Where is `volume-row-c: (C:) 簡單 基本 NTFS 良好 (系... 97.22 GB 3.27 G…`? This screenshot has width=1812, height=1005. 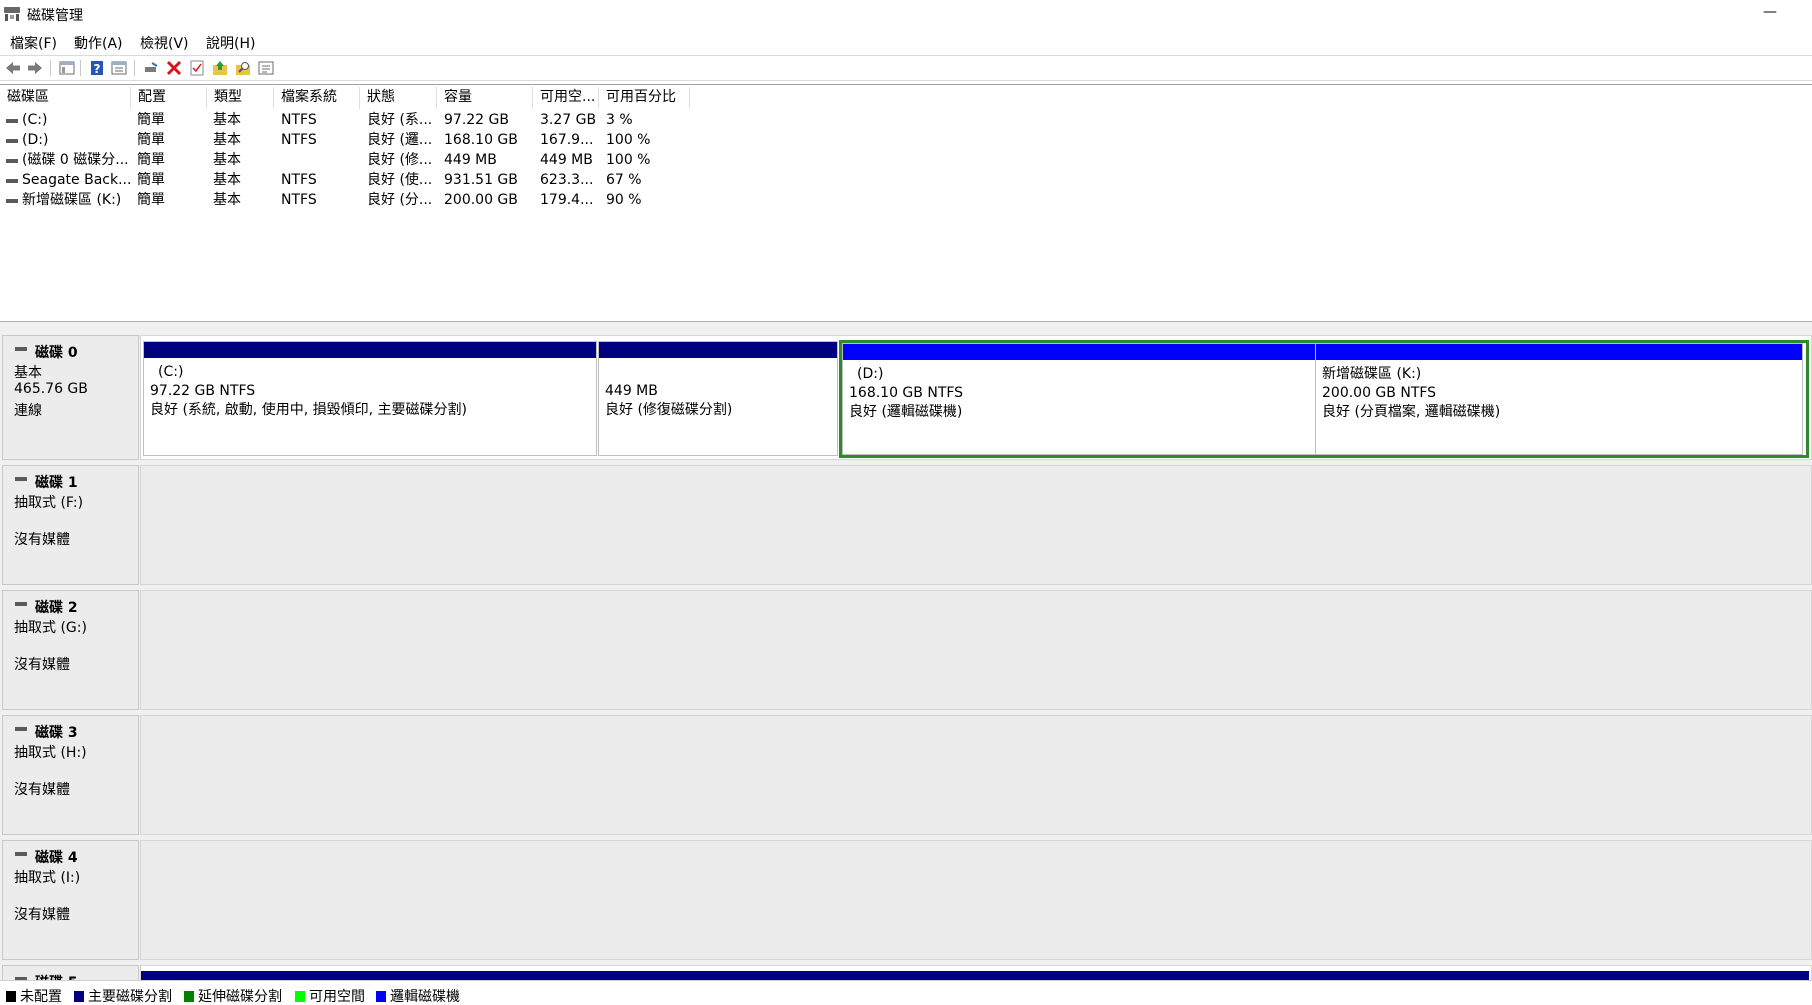
volume-row-c: (C:) 簡單 基本 NTFS 良好 (系... 97.22 GB 3.27 G… is located at coordinates (906, 120).